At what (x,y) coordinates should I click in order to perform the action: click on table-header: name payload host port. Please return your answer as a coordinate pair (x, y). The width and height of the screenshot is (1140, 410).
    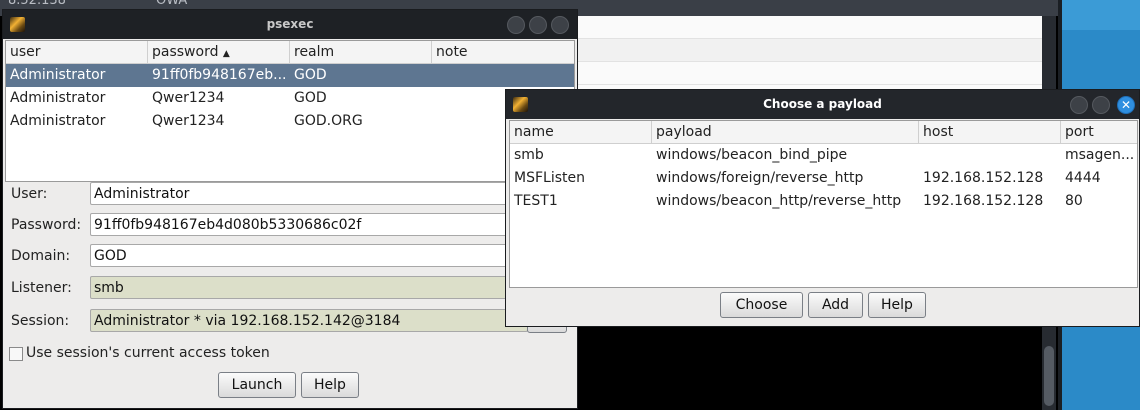
    Looking at the image, I should click on (823, 132).